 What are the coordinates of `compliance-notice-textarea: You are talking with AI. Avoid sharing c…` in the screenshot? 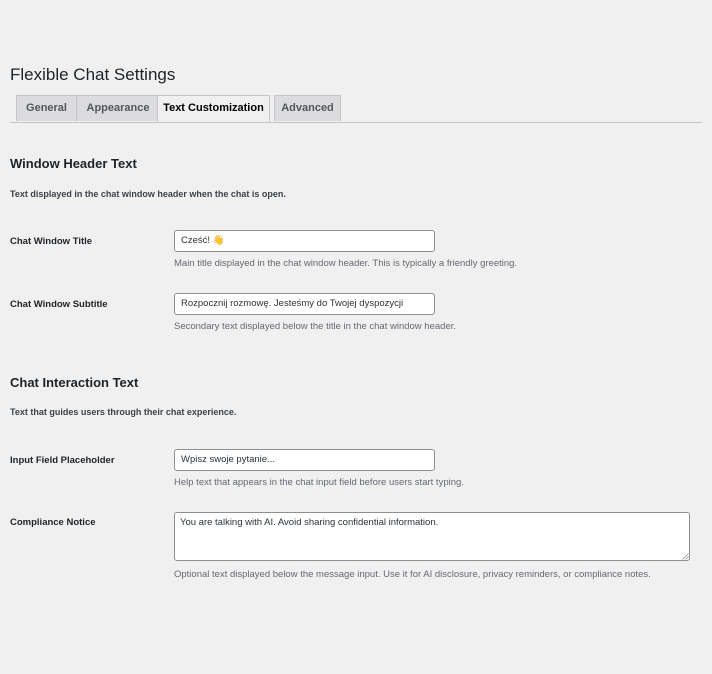 It's located at (432, 536).